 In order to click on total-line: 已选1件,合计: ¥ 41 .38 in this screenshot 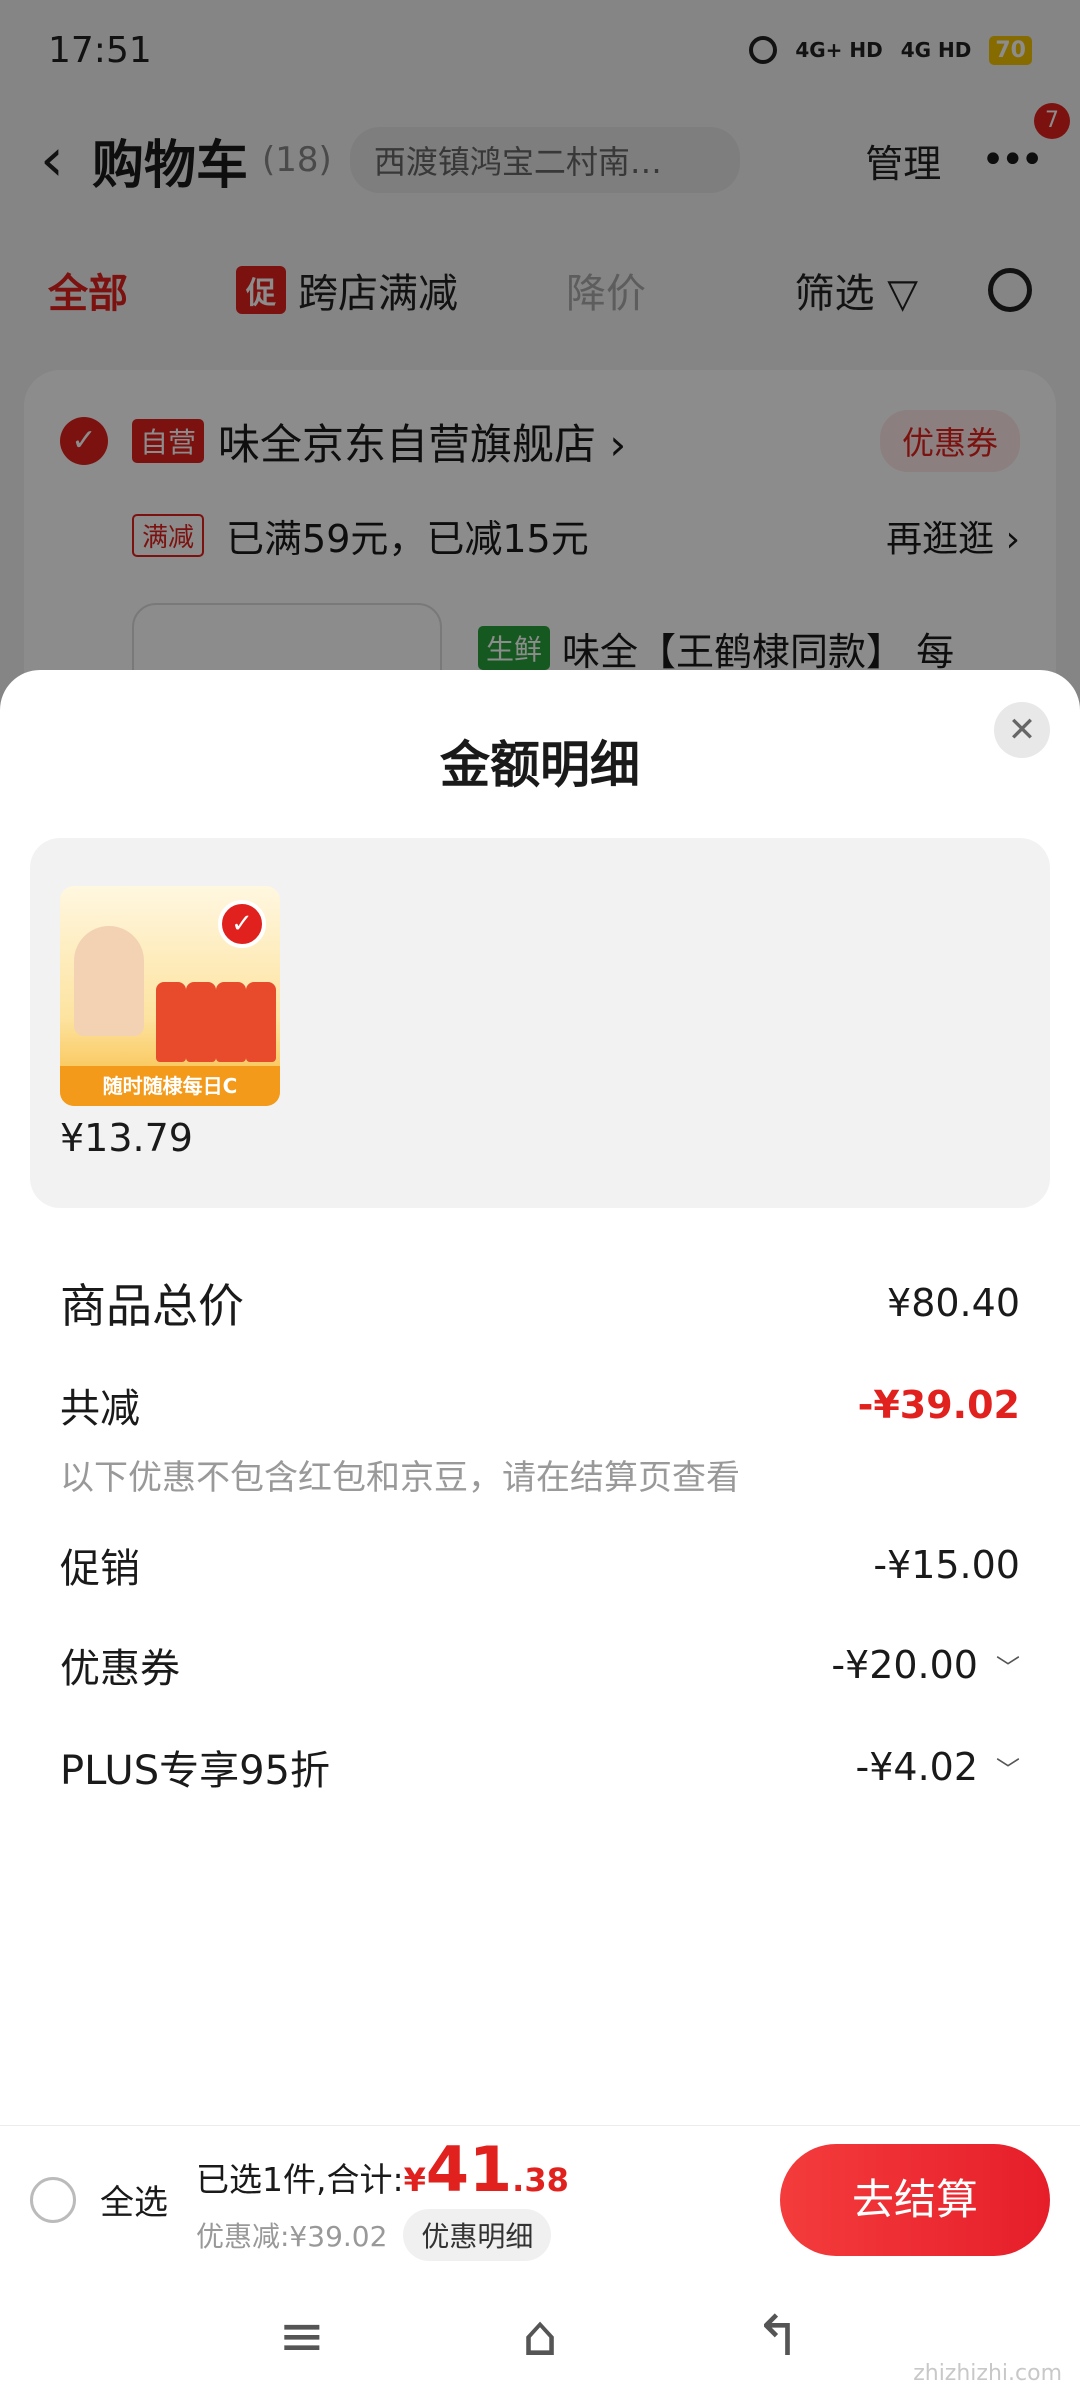, I will do `click(488, 2169)`.